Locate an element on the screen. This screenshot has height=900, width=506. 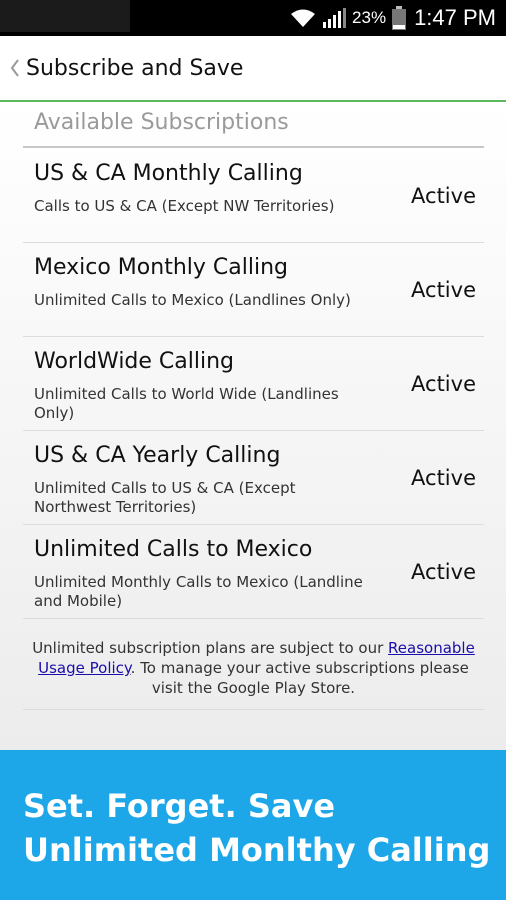
section-header: Available Subscriptions is located at coordinates (161, 122).